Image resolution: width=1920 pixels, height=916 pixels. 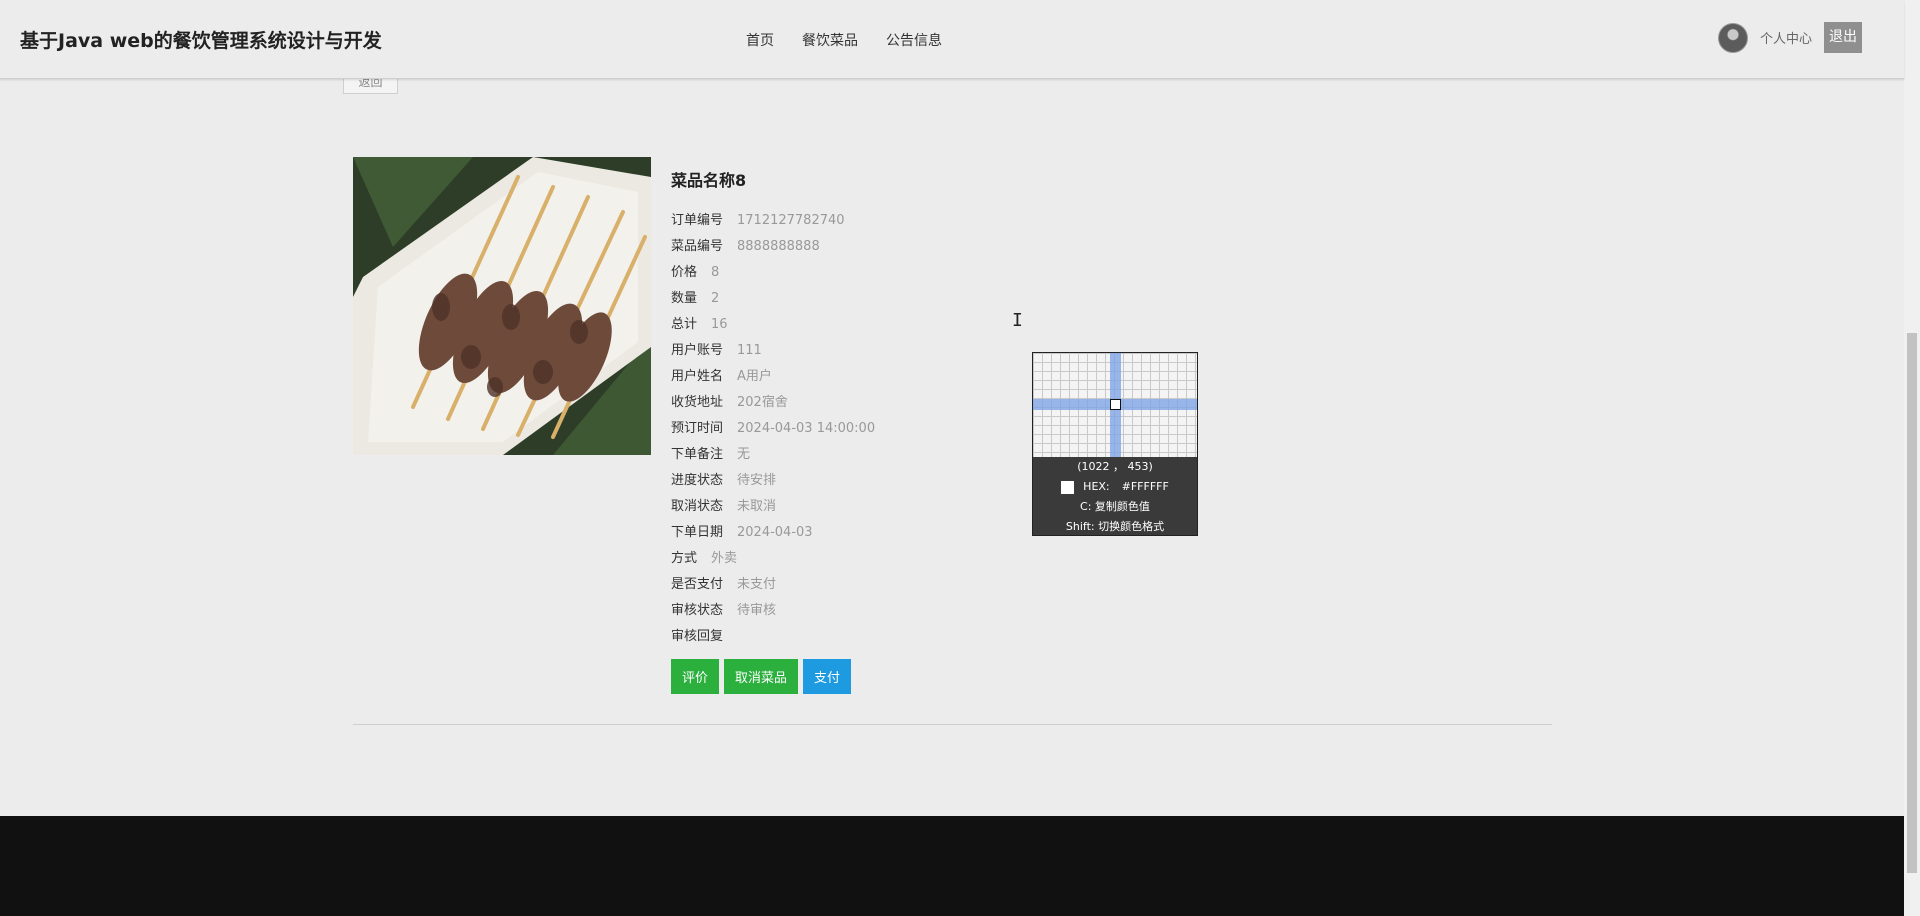 What do you see at coordinates (1843, 37) in the screenshot?
I see `logout-button: 退出` at bounding box center [1843, 37].